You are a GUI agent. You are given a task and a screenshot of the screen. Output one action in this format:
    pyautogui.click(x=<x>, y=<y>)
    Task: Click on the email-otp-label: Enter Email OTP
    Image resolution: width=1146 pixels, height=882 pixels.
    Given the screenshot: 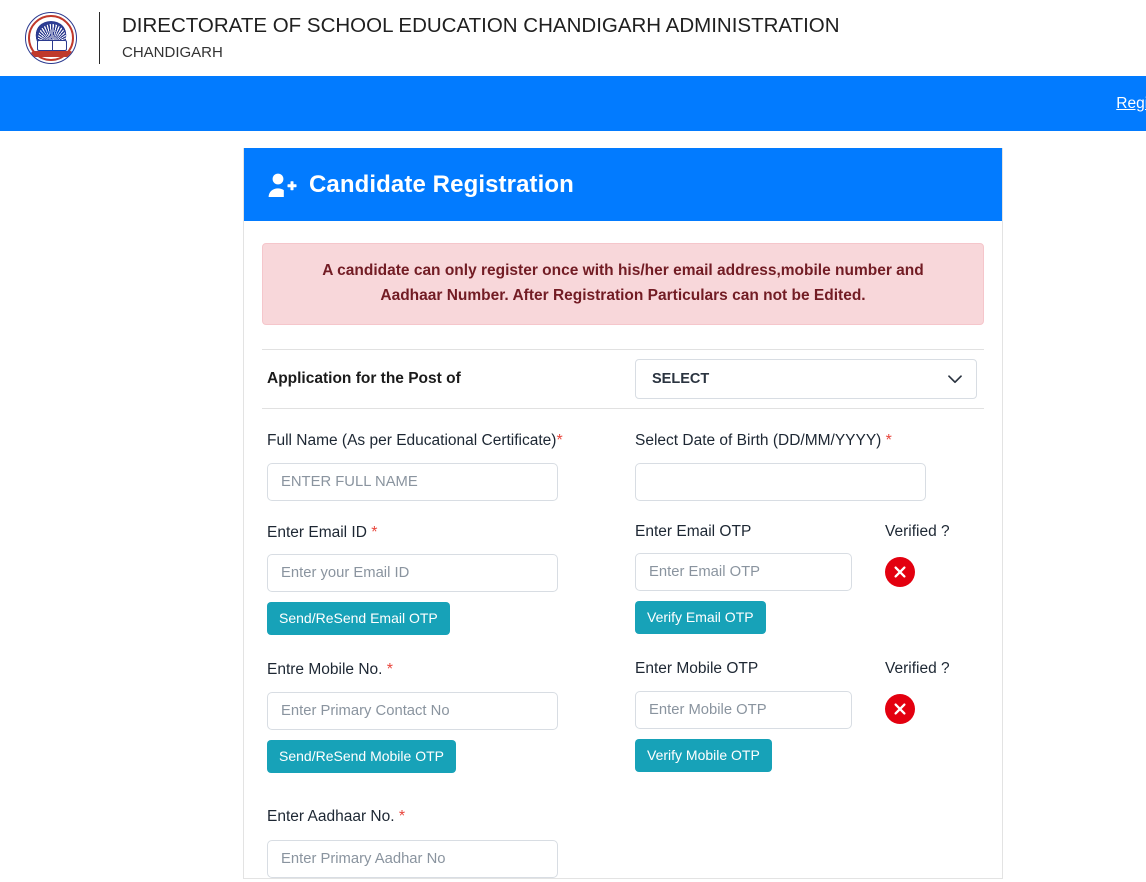 What is the action you would take?
    pyautogui.click(x=693, y=531)
    